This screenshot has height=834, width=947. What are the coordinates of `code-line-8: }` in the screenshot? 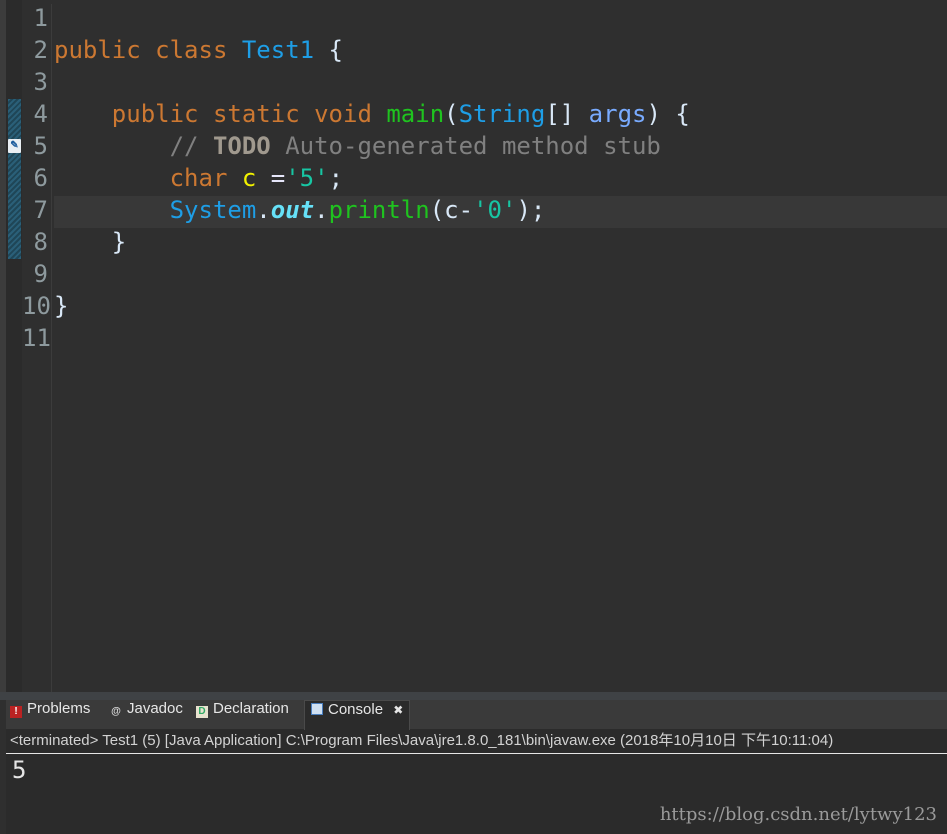 It's located at (500, 244).